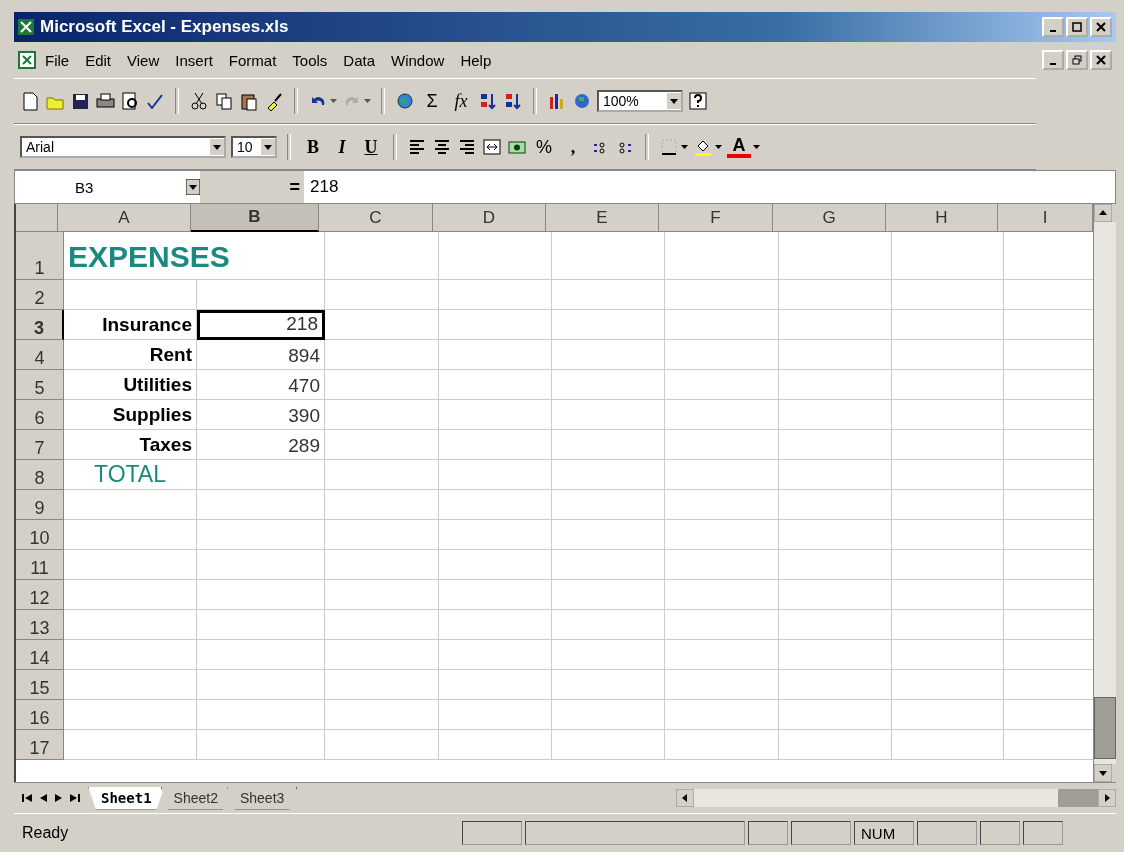  Describe the element at coordinates (130, 475) in the screenshot. I see `table-cell: TOTAL` at that location.